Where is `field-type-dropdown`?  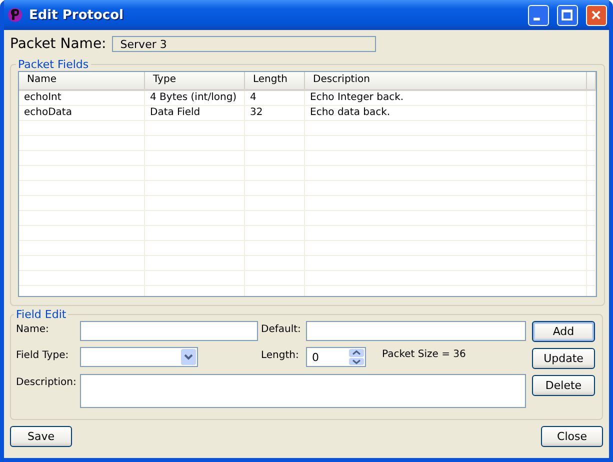 field-type-dropdown is located at coordinates (139, 357).